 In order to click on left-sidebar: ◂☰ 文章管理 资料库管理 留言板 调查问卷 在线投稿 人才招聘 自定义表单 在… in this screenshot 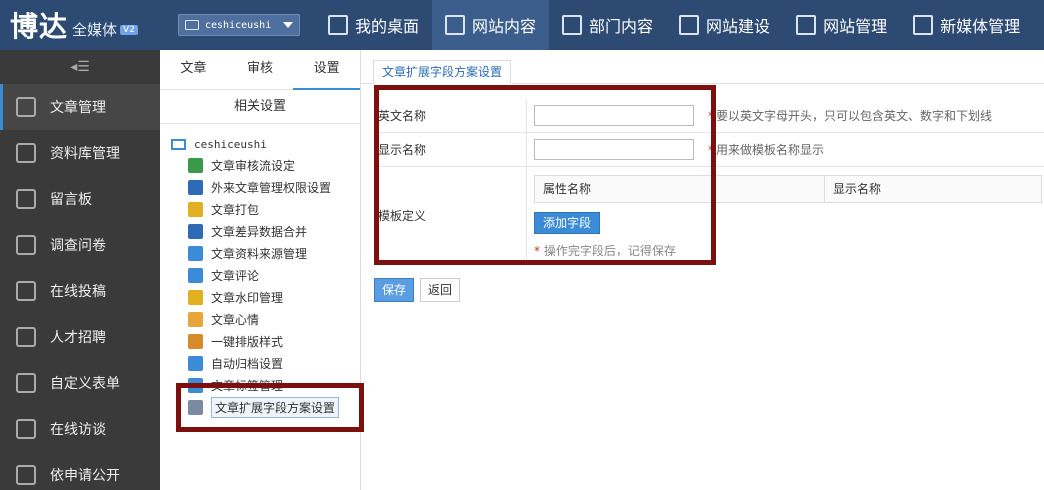, I will do `click(80, 270)`.